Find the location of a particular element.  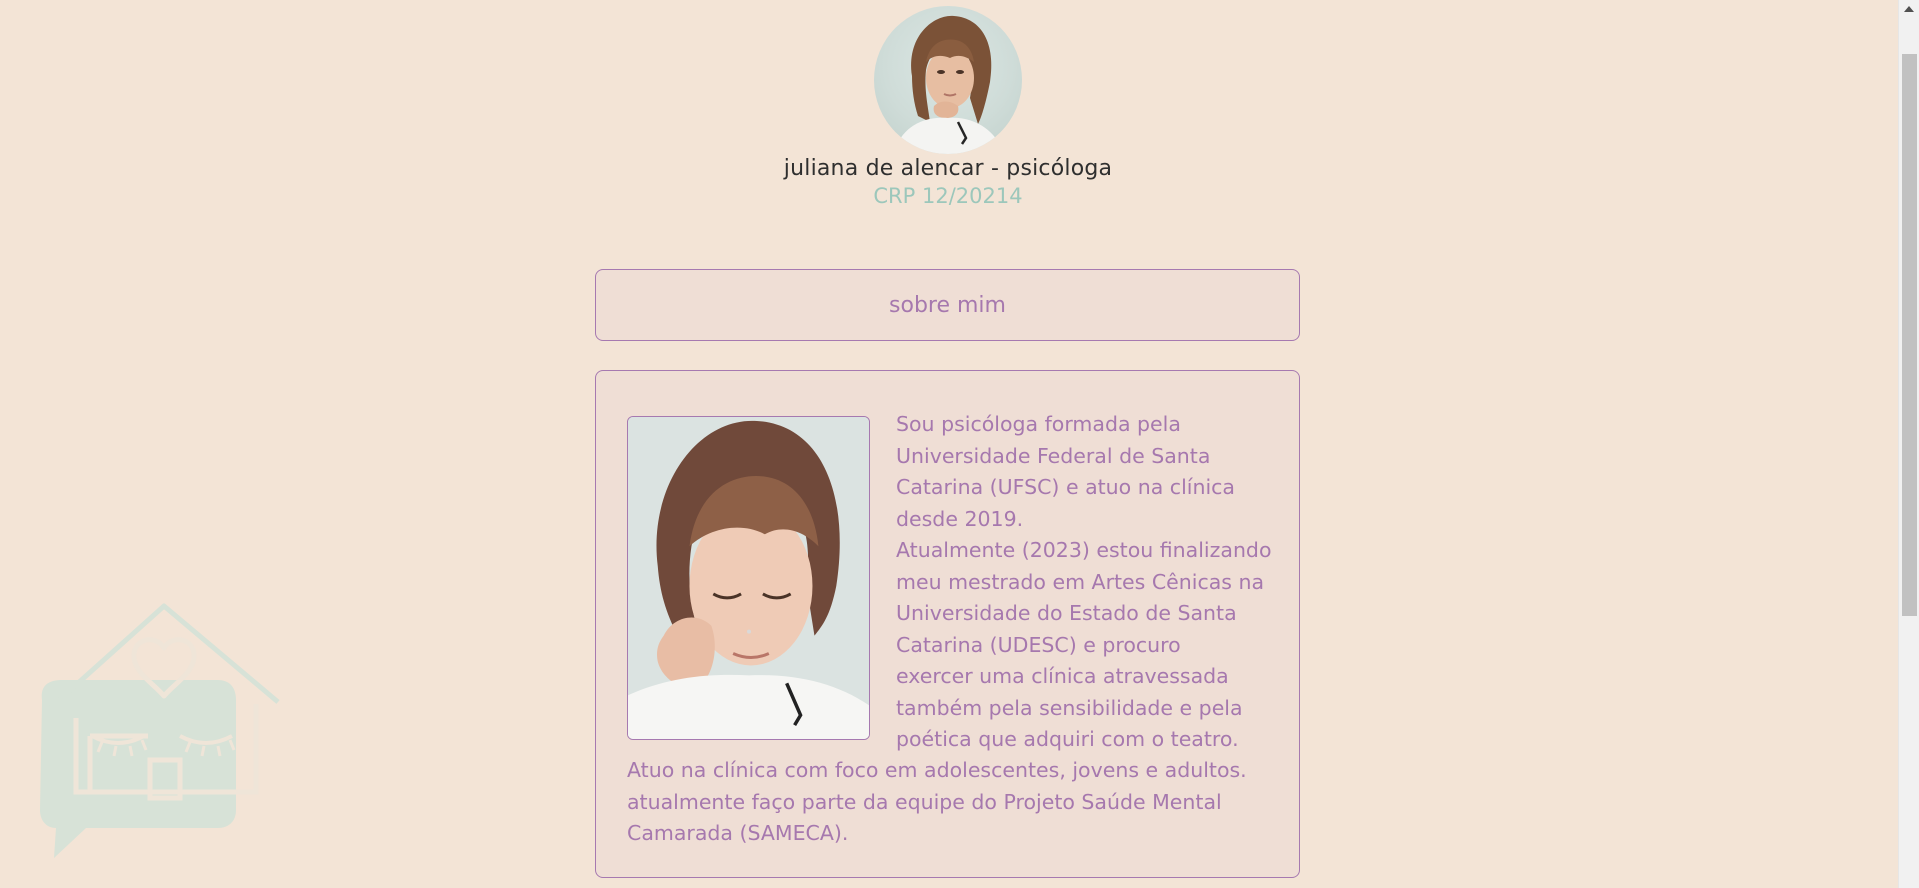

bio-line: Sou psicóloga formada pela is located at coordinates (1038, 424).